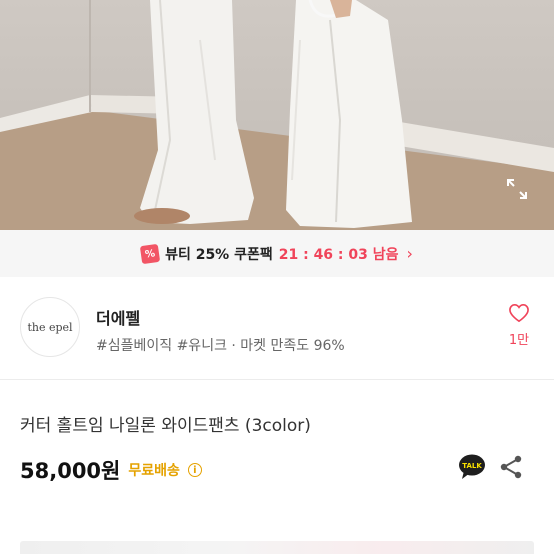  I want to click on share-icon, so click(511, 467).